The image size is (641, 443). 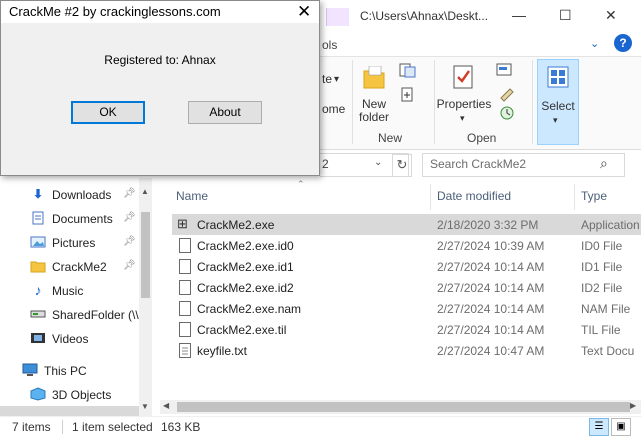 I want to click on nav-item-music: ♪ Music, so click(x=69, y=291).